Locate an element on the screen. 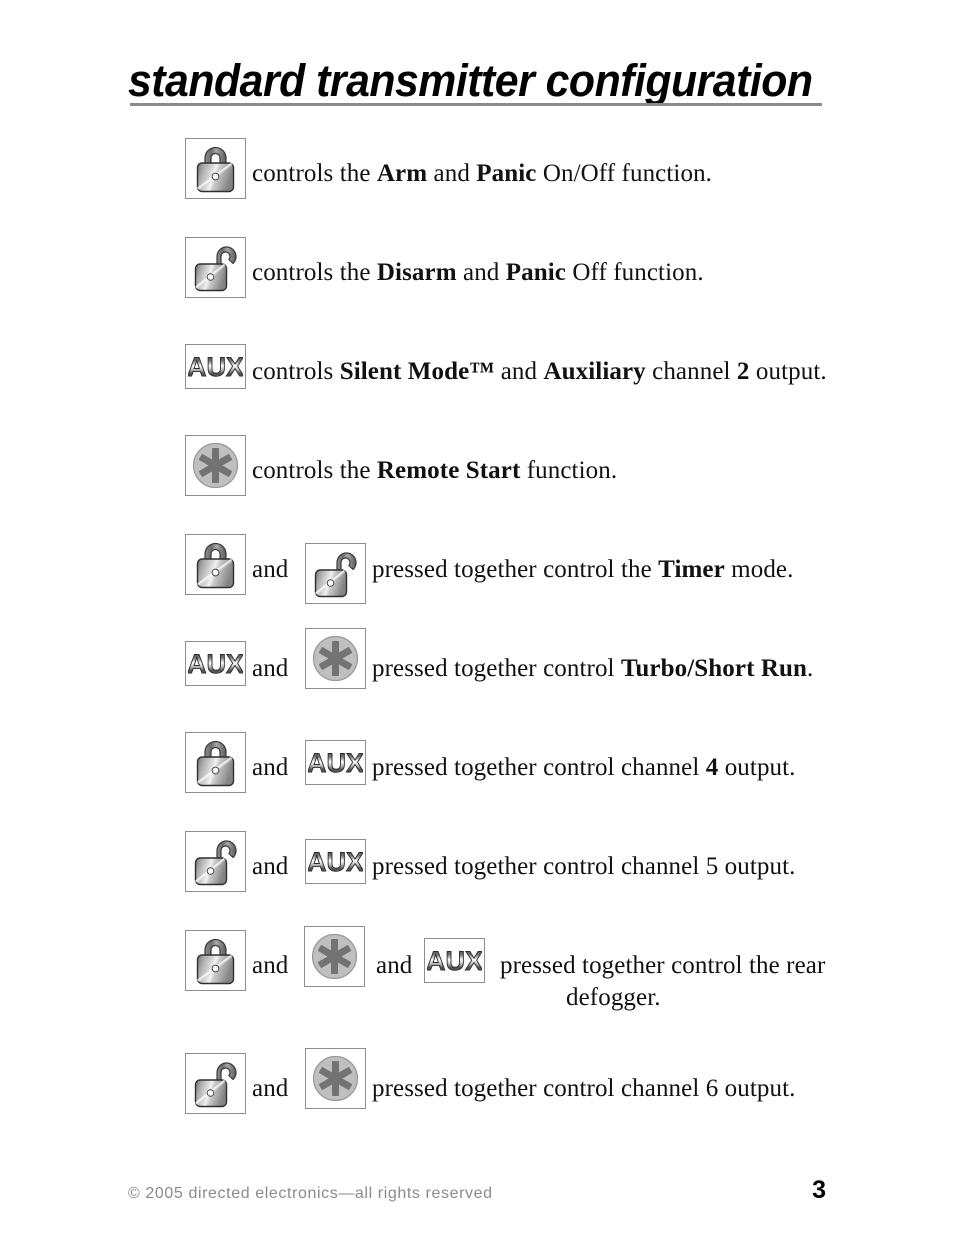  text-run: pressed together control channel is located at coordinates (539, 767).